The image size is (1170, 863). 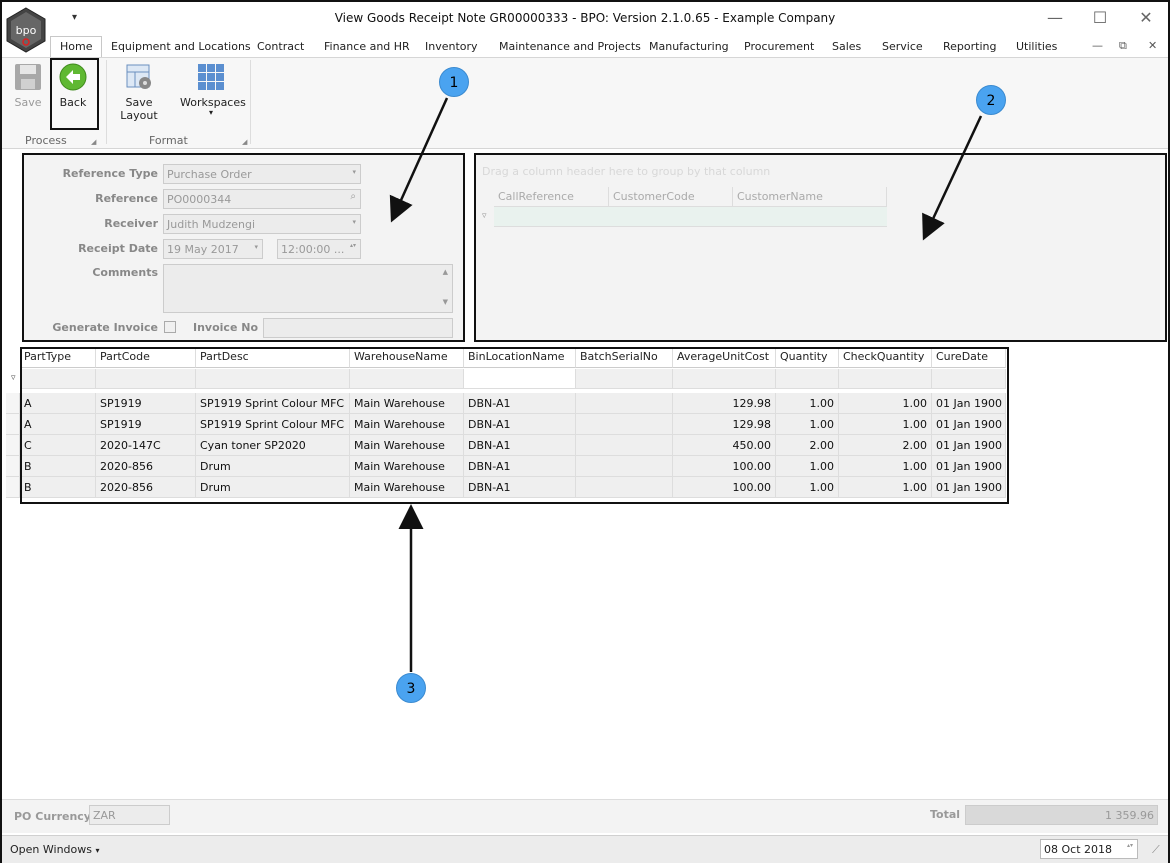 What do you see at coordinates (1123, 46) in the screenshot?
I see `mdi-restore-button: ⧉` at bounding box center [1123, 46].